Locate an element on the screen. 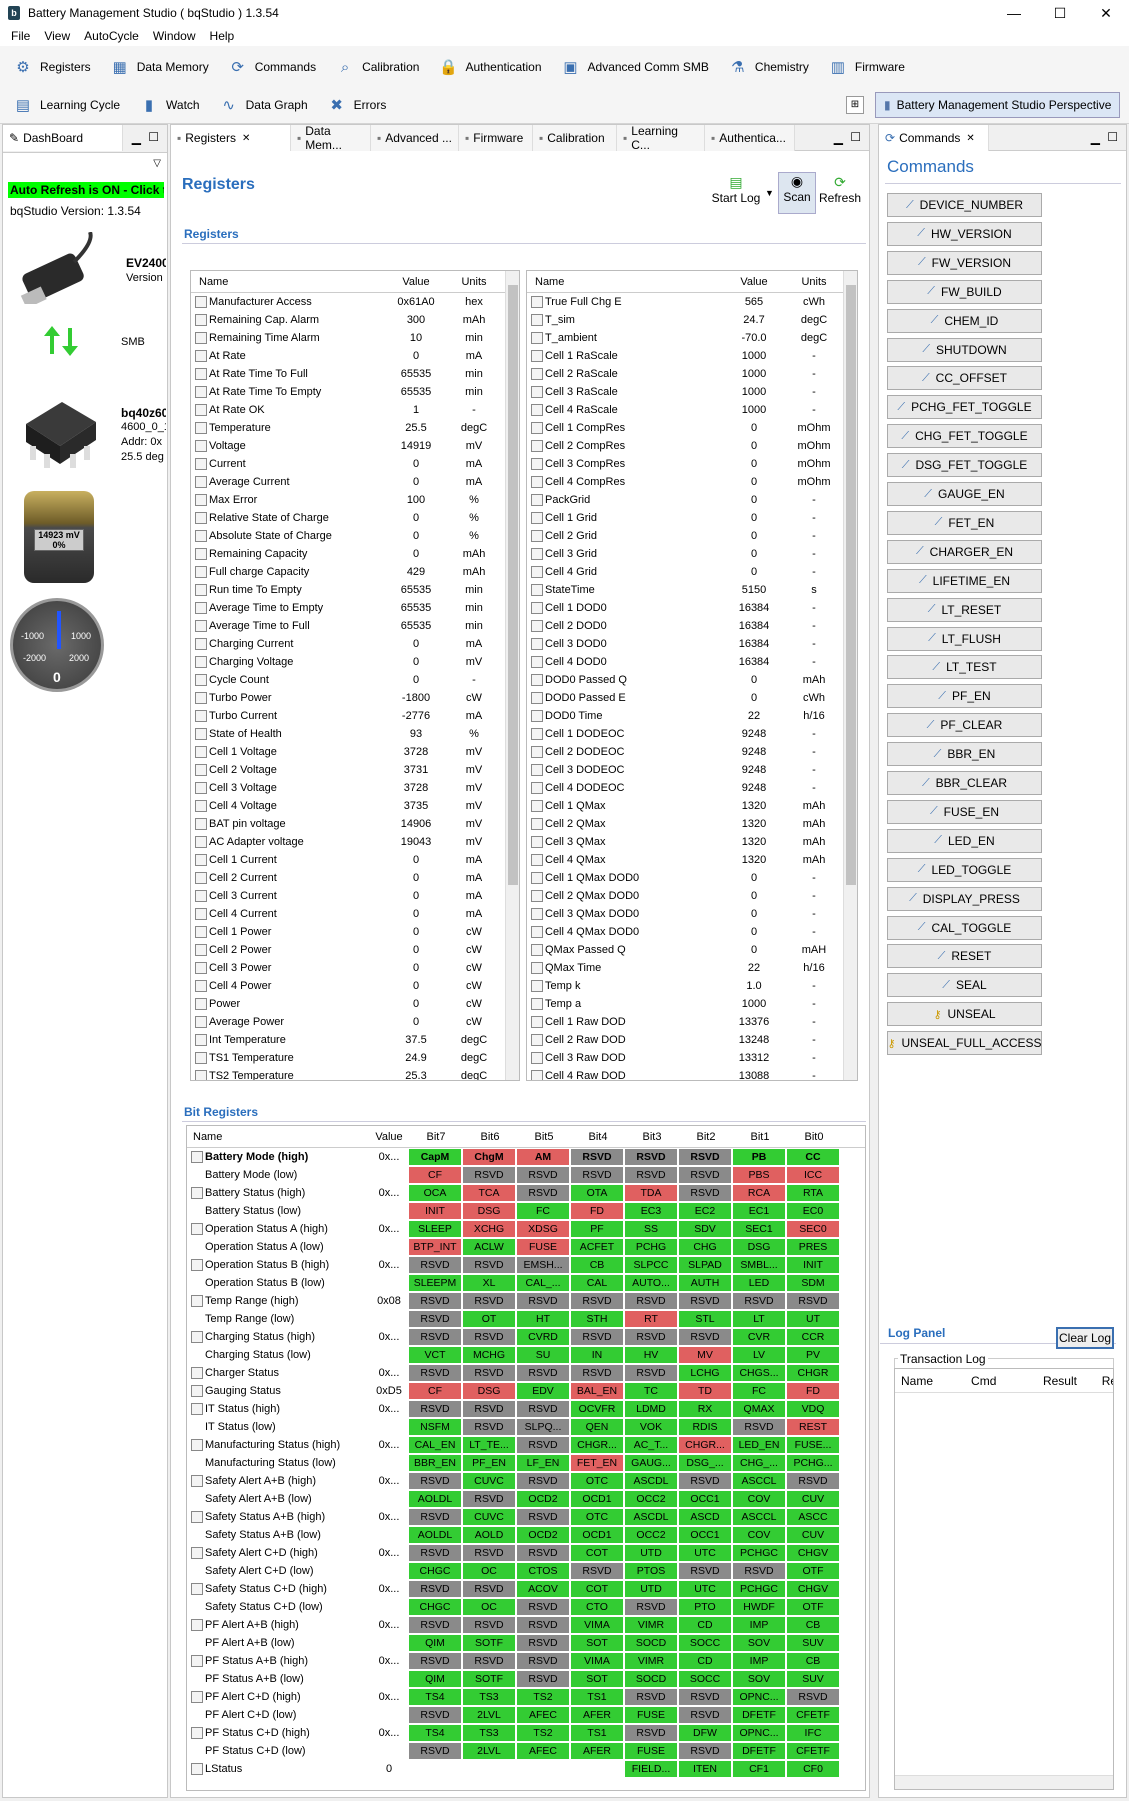 The width and height of the screenshot is (1129, 1801). bit-flag: SEC0 is located at coordinates (813, 1229).